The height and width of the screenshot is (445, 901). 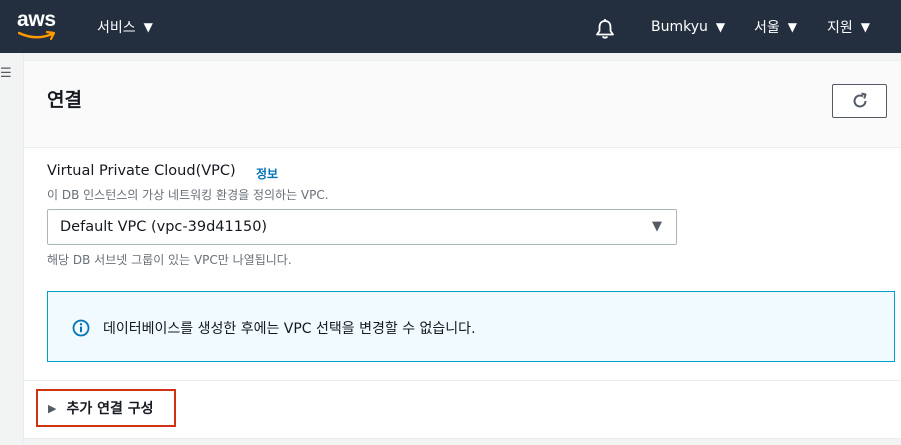 What do you see at coordinates (267, 173) in the screenshot?
I see `vpc-info-link: 정보` at bounding box center [267, 173].